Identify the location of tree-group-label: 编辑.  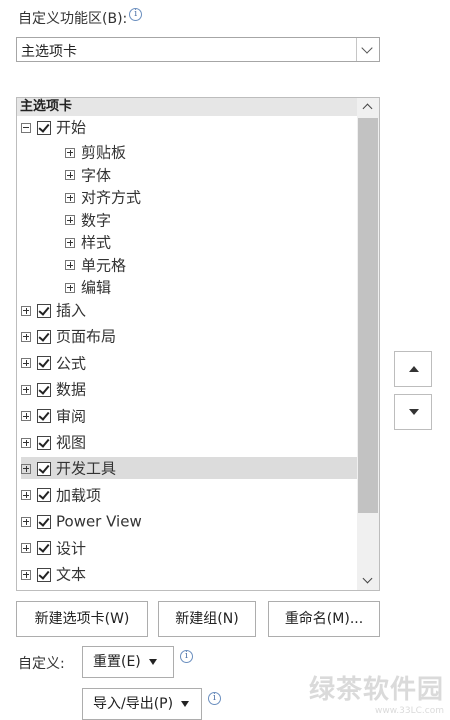
(96, 287).